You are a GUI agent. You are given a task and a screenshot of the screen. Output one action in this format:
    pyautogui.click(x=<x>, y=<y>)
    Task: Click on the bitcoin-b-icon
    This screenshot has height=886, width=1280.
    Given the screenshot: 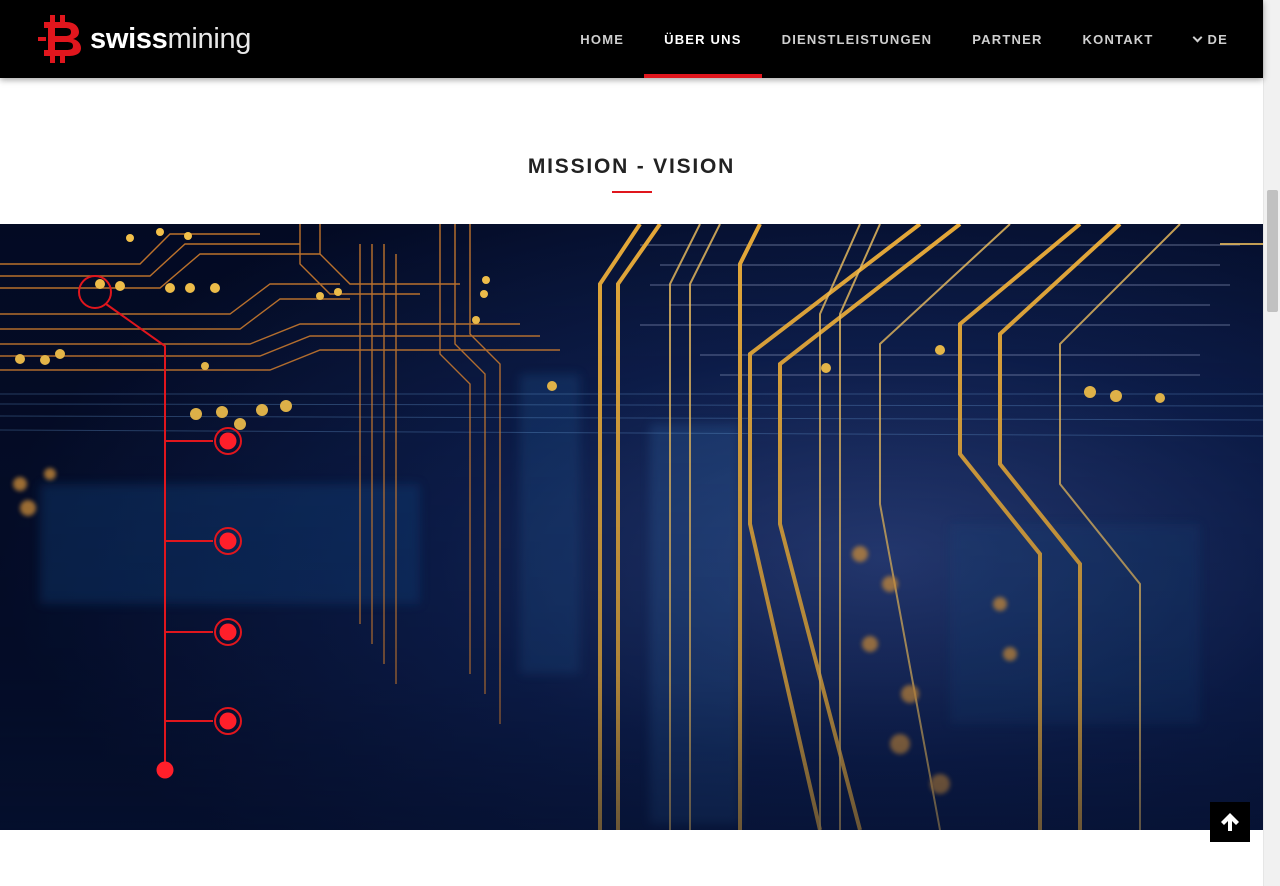 What is the action you would take?
    pyautogui.click(x=59, y=39)
    